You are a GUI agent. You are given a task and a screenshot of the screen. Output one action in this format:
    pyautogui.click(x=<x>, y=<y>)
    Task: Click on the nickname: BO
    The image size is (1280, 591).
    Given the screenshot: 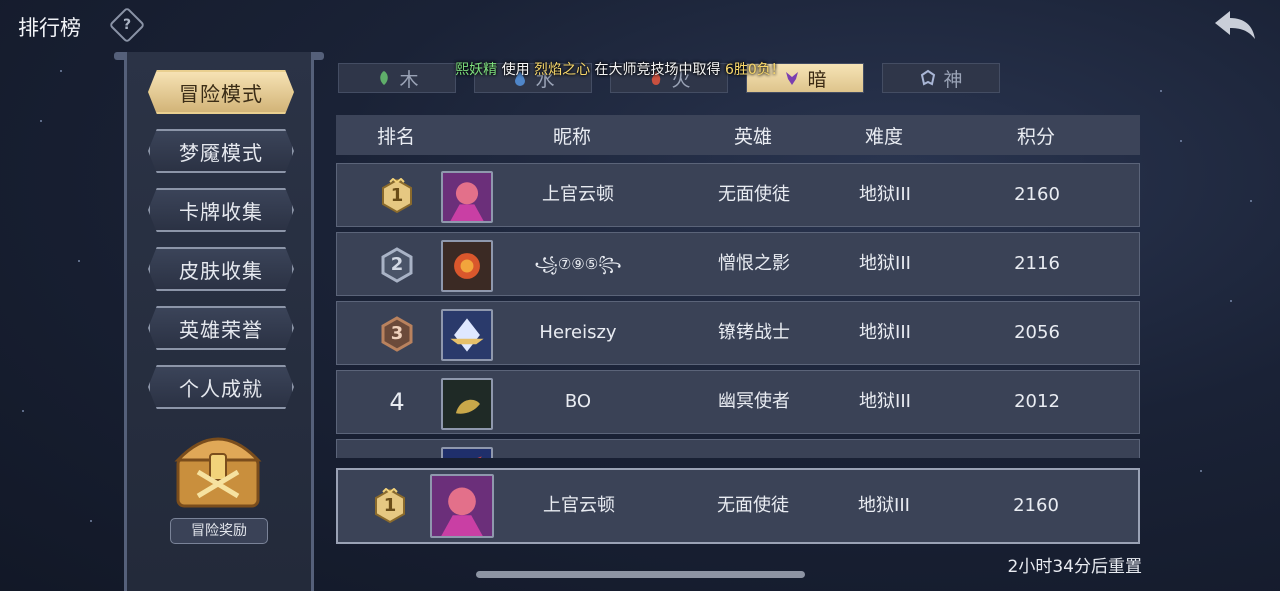 What is the action you would take?
    pyautogui.click(x=578, y=401)
    